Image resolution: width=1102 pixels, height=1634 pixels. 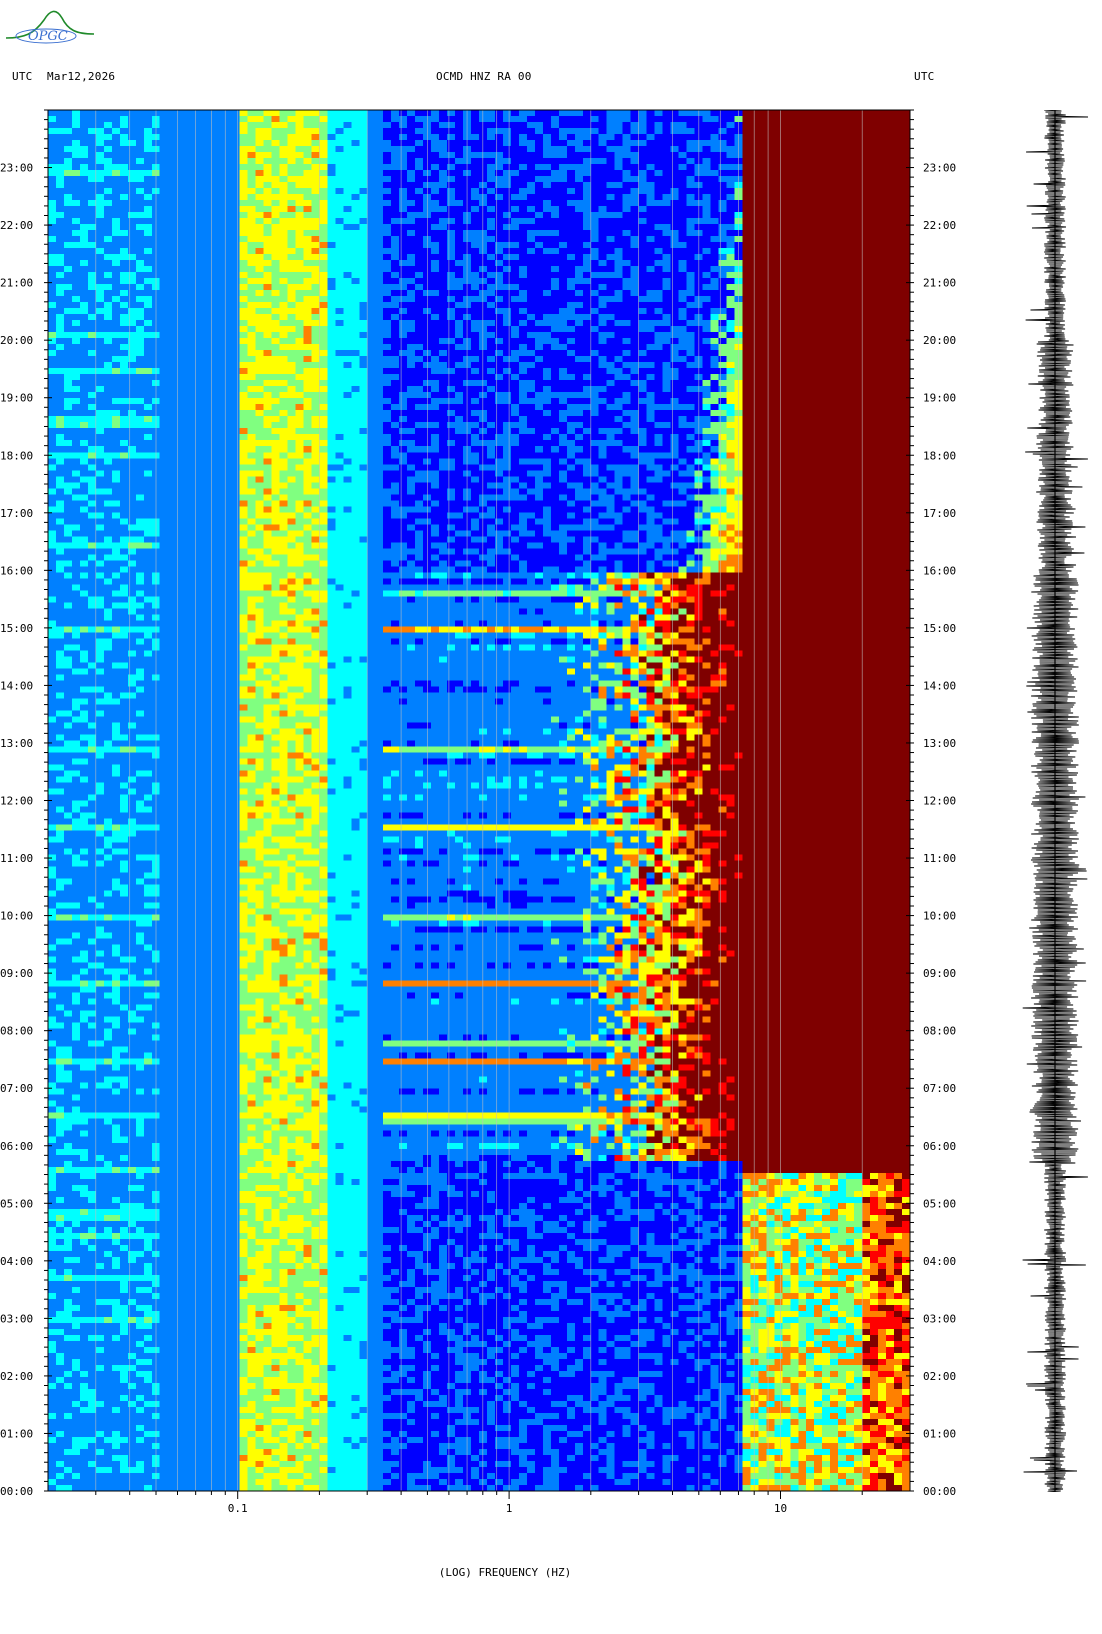 What do you see at coordinates (509, 1508) in the screenshot?
I see `frequency-tick-label: 1` at bounding box center [509, 1508].